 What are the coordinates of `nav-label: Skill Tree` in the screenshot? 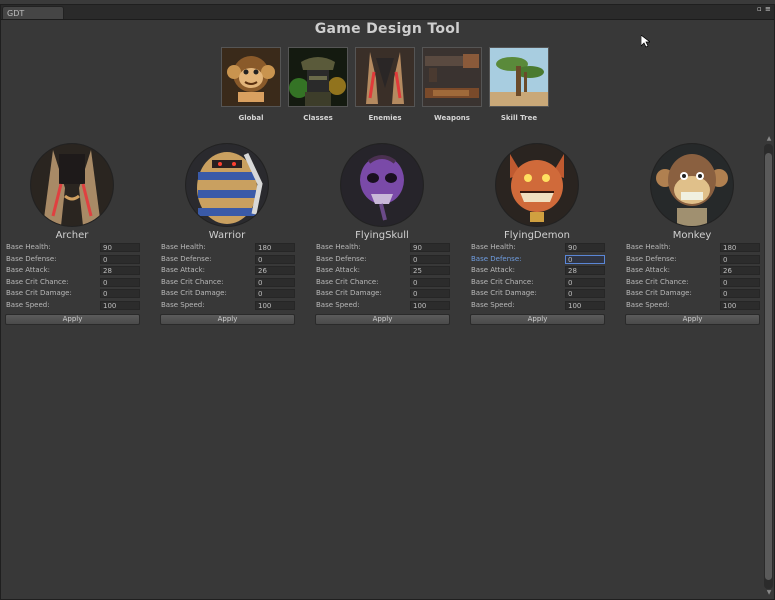 It's located at (519, 118).